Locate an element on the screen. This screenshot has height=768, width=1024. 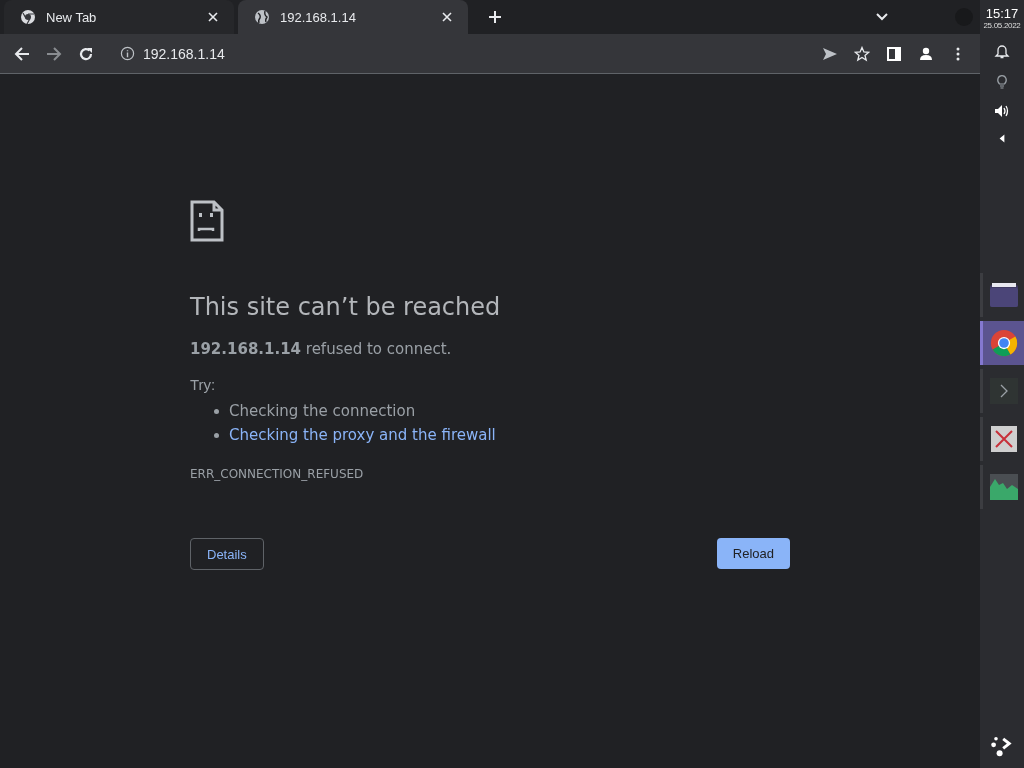
side-panel-icon is located at coordinates (894, 53).